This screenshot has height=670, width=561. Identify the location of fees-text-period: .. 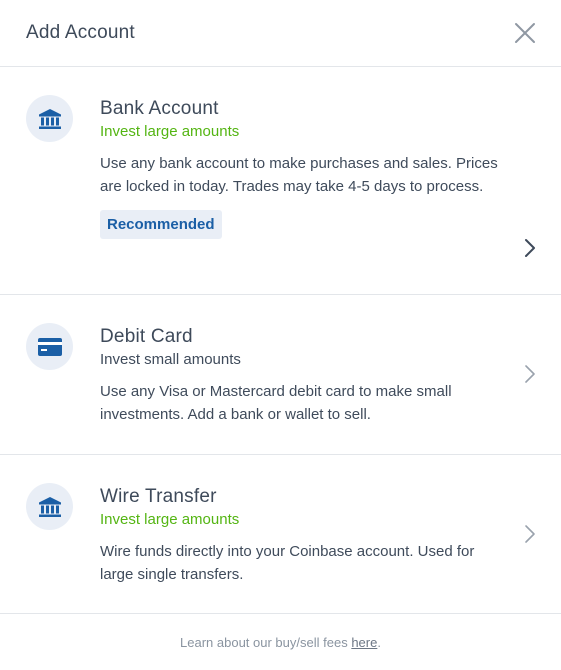
(379, 642).